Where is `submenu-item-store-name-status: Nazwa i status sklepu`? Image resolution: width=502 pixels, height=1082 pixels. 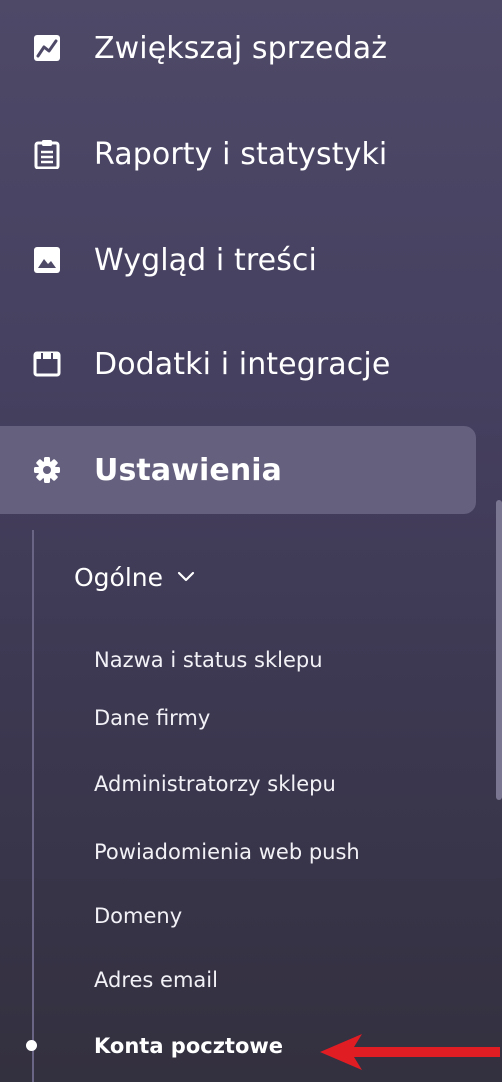 submenu-item-store-name-status: Nazwa i status sklepu is located at coordinates (208, 660).